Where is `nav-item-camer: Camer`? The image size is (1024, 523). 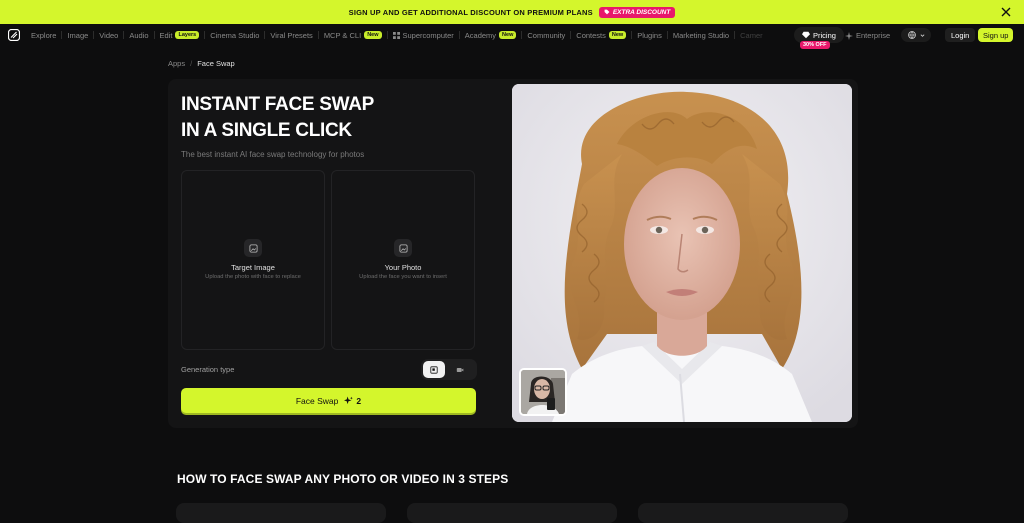 nav-item-camer: Camer is located at coordinates (751, 35).